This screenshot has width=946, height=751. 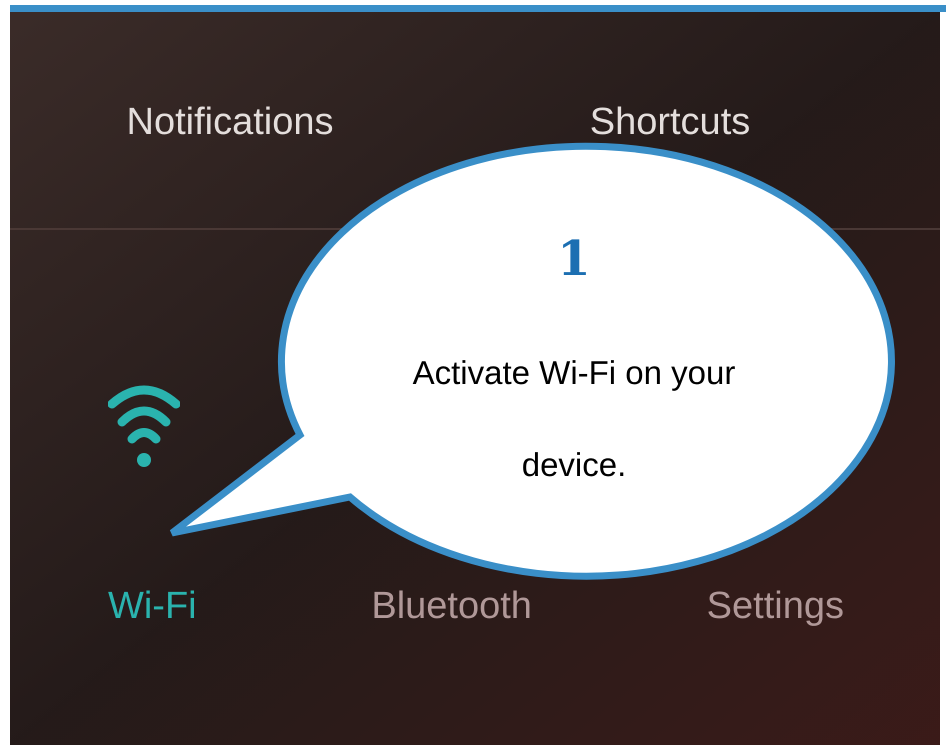 I want to click on callout-text: Activate Wi-Fi on your device., so click(x=574, y=419).